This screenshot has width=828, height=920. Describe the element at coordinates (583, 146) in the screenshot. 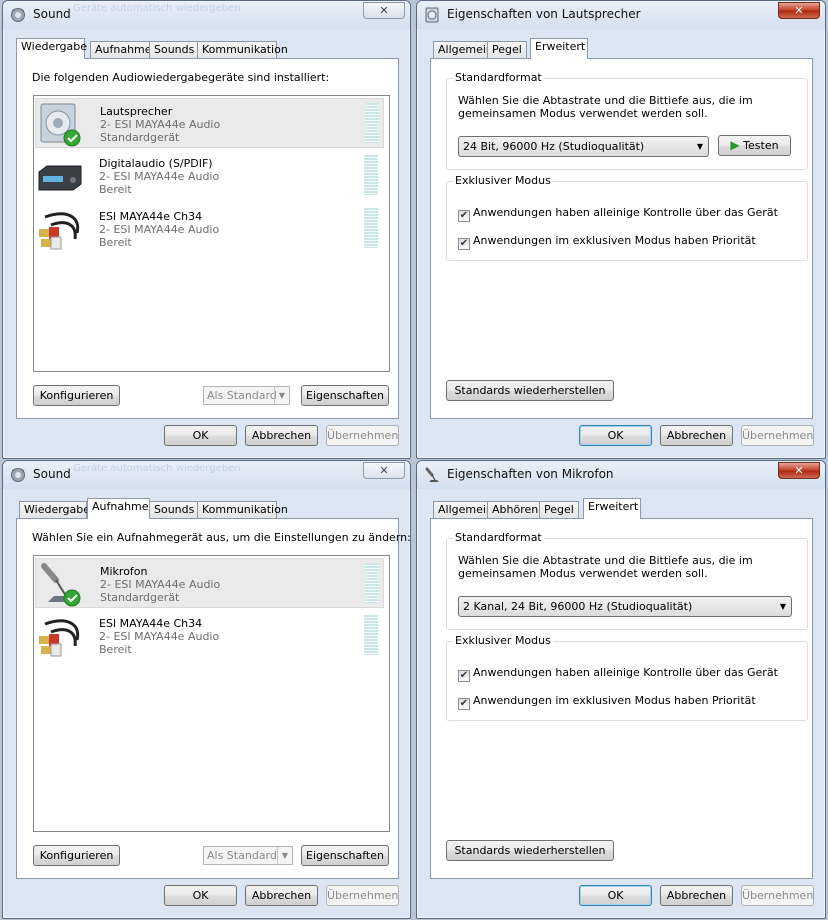

I see `format-dropdown: 24 Bit, 96000 Hz (Studioqualität) ▼` at that location.